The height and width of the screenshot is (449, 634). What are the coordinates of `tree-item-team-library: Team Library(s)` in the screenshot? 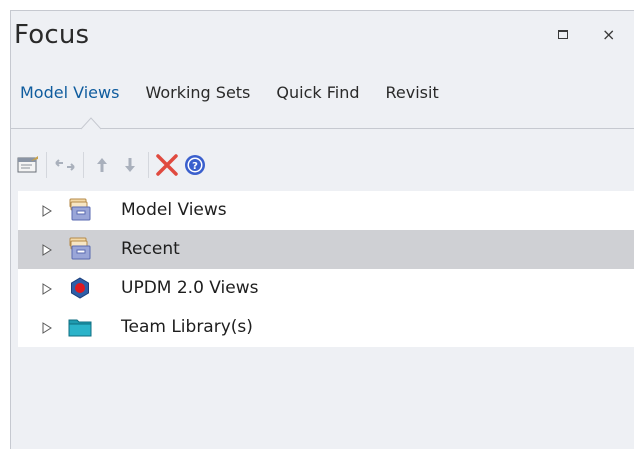 It's located at (326, 327).